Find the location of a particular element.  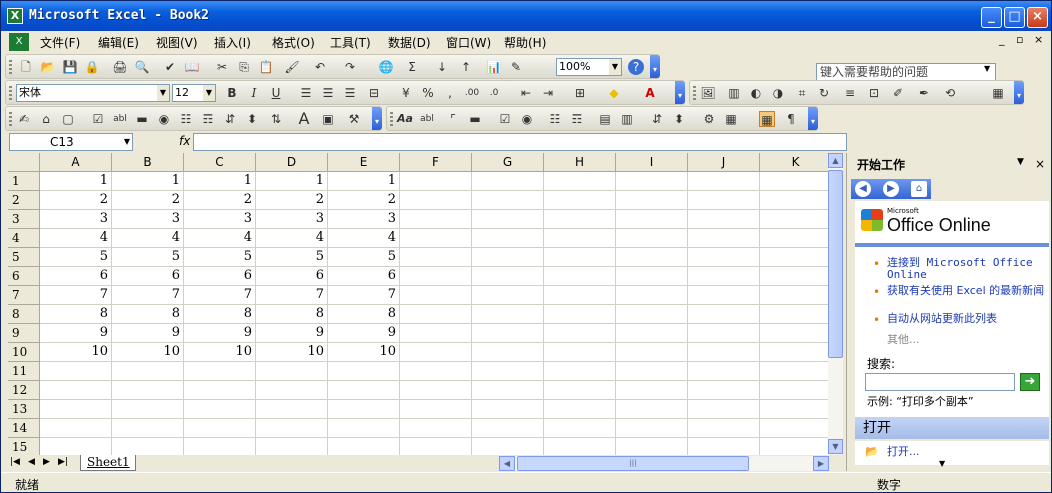

row-header-12: 12 is located at coordinates (24, 390).